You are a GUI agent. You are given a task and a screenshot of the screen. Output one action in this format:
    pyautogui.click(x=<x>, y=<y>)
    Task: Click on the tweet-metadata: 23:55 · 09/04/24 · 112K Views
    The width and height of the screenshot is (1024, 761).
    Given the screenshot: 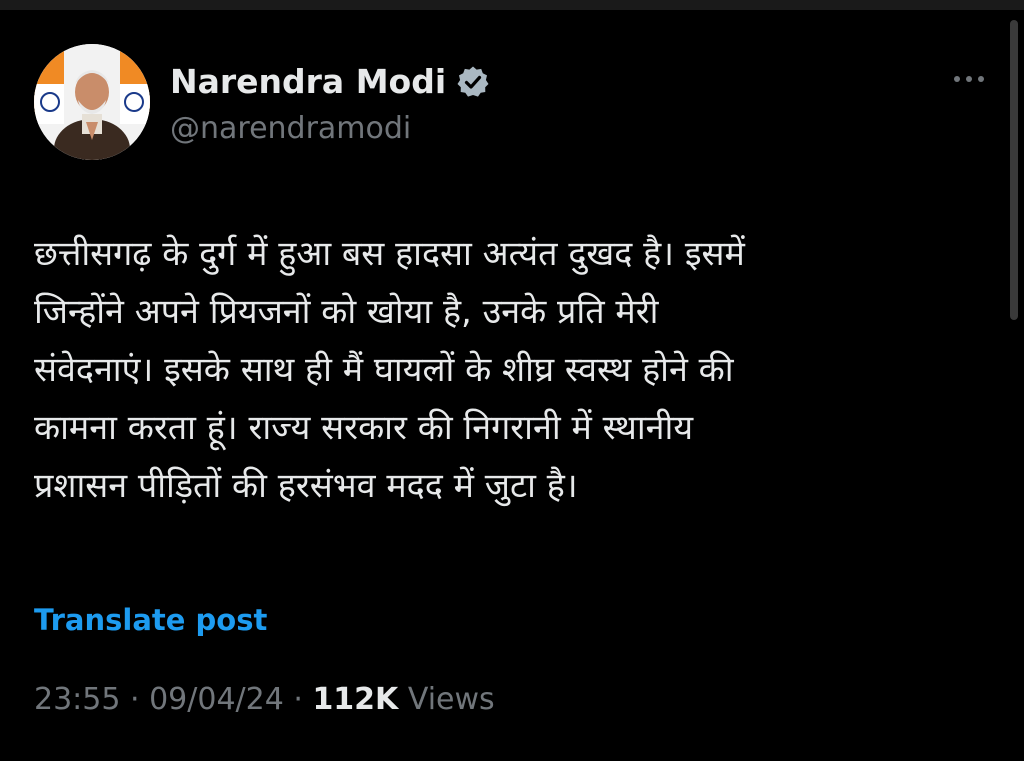 What is the action you would take?
    pyautogui.click(x=264, y=700)
    